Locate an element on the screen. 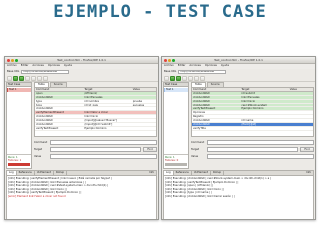 The image size is (320, 240). table-cell: verifyTextPresent is located at coordinates (204, 109).